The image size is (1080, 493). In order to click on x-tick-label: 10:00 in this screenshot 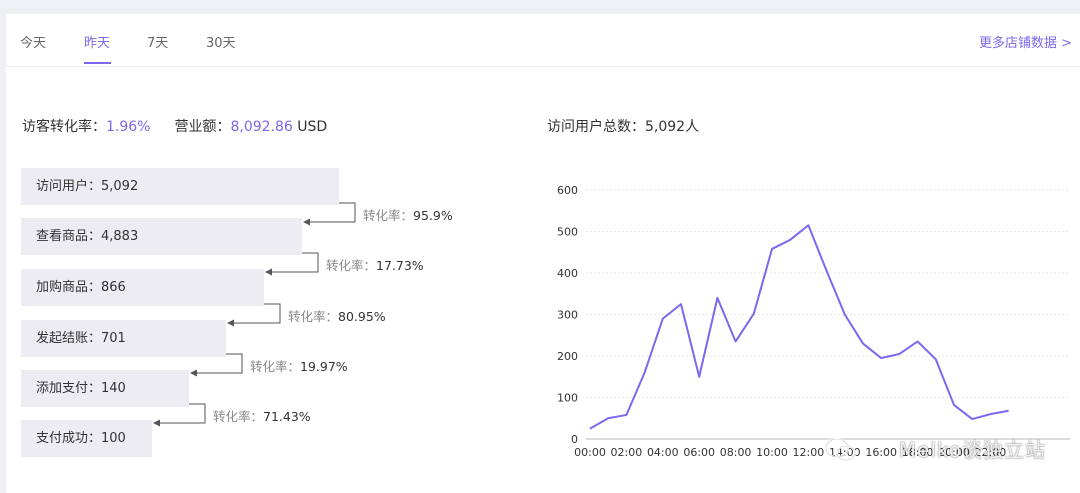, I will do `click(772, 452)`.